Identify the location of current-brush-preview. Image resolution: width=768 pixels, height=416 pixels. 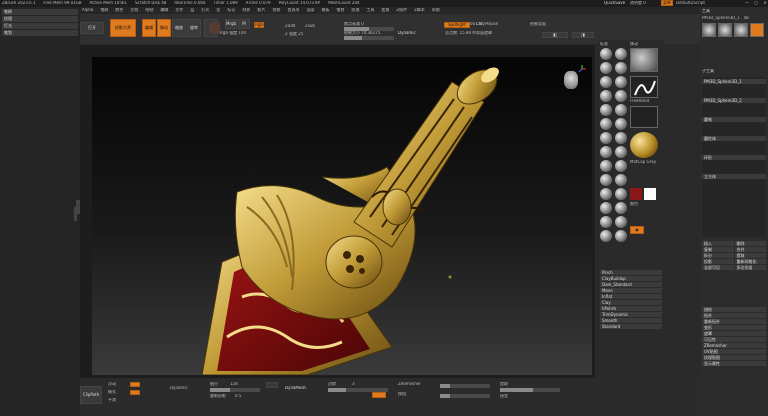
(644, 60).